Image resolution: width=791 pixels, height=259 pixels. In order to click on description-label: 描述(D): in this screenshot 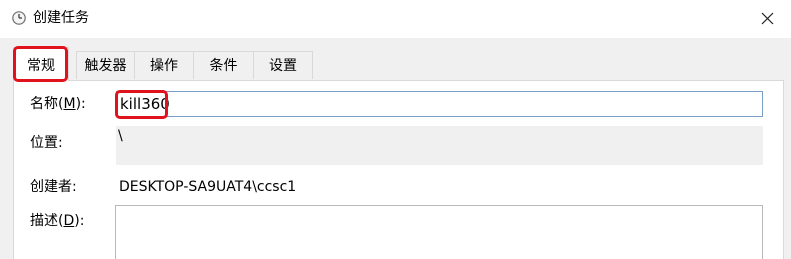, I will do `click(57, 221)`.